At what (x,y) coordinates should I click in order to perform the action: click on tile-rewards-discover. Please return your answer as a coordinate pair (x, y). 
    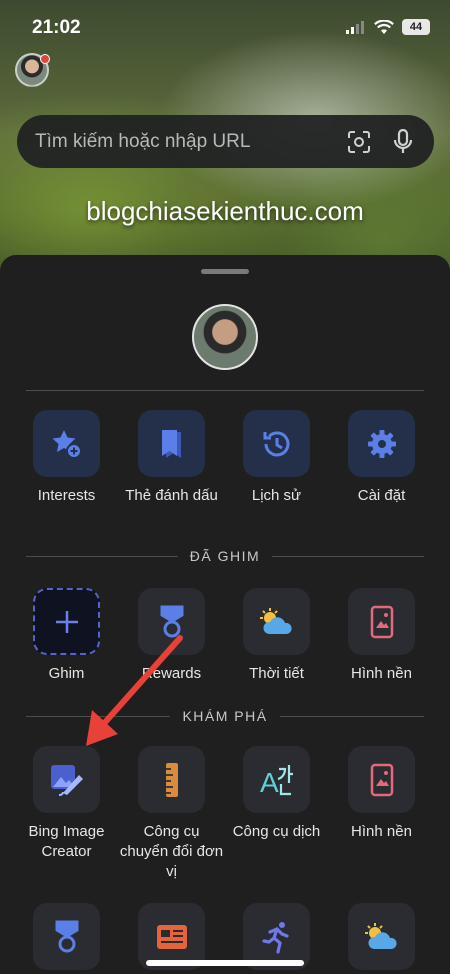
    Looking at the image, I should click on (66, 936).